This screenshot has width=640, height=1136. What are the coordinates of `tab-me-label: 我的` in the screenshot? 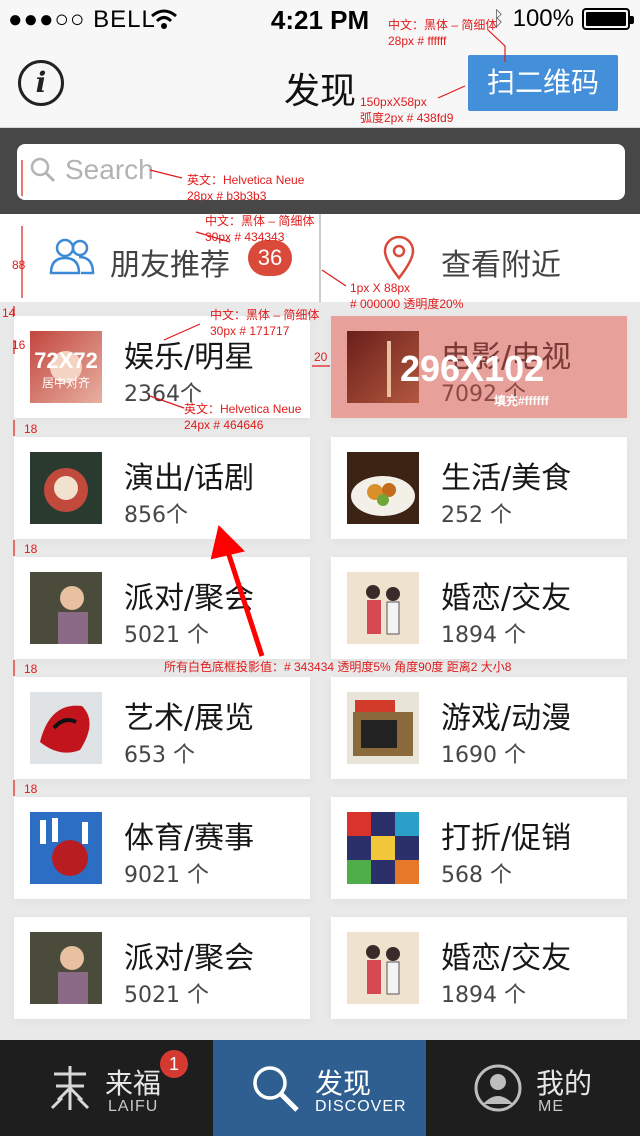 It's located at (564, 1083).